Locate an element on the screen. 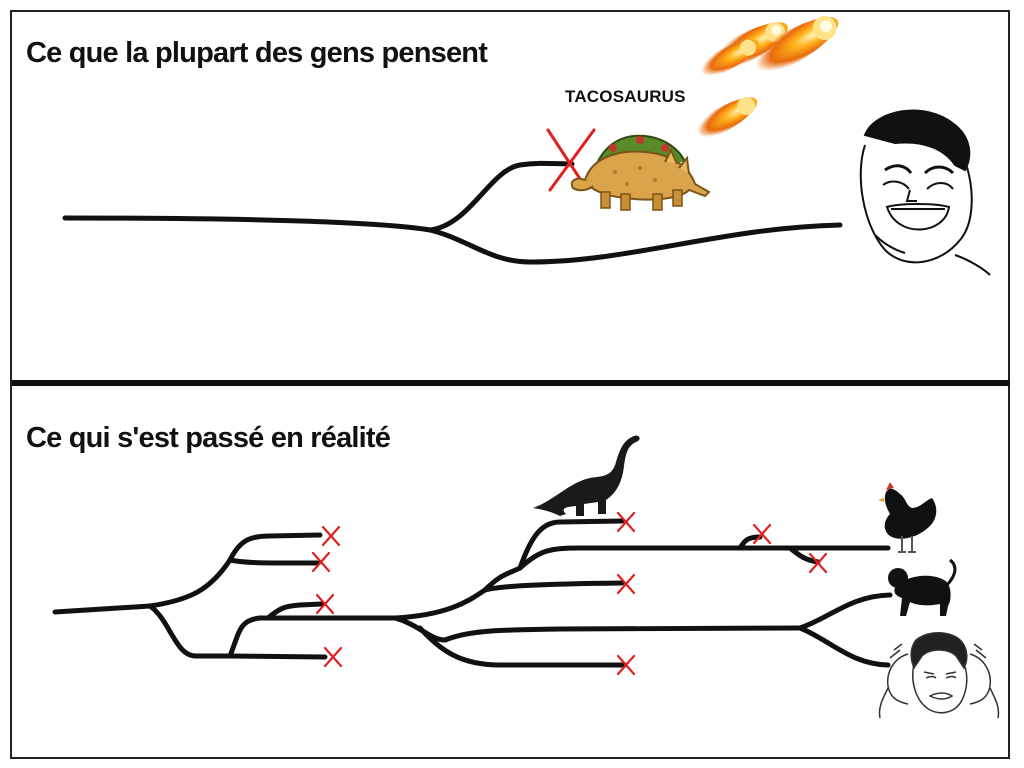  mammal-line is located at coordinates (622, 634).